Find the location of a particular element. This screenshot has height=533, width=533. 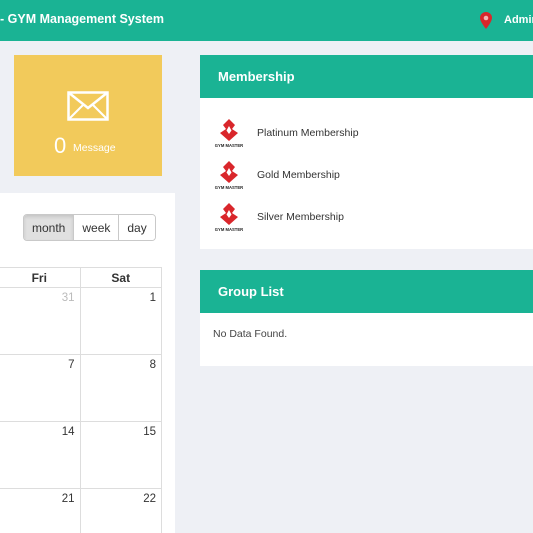

calendar-day-cell: 31 is located at coordinates (40, 321).